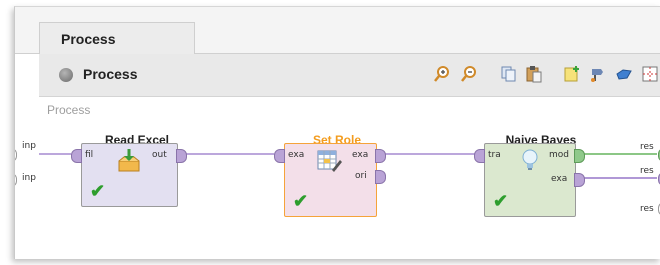 Image resolution: width=660 pixels, height=265 pixels. Describe the element at coordinates (442, 74) in the screenshot. I see `zoom-in-icon` at that location.